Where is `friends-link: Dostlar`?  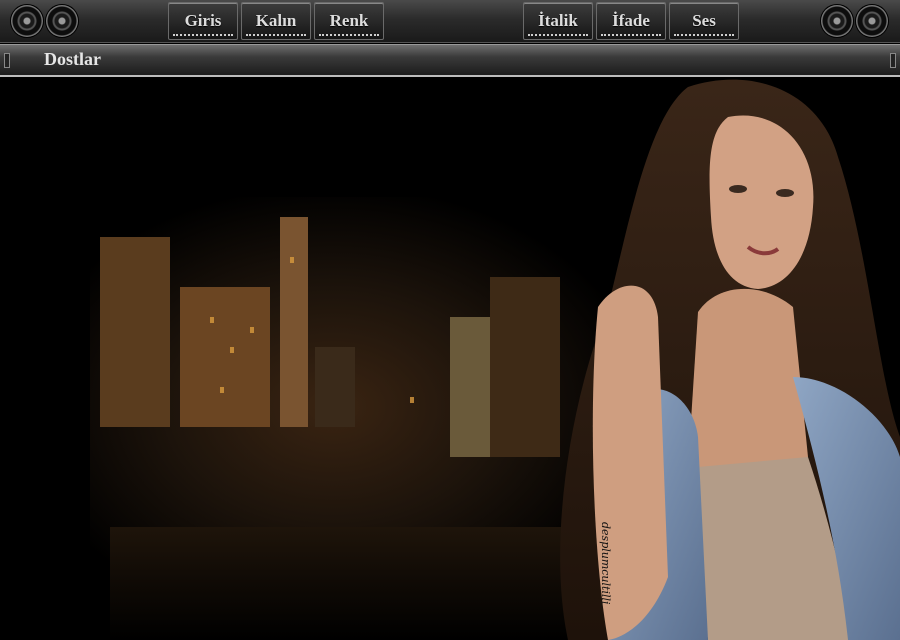 friends-link: Dostlar is located at coordinates (72, 59).